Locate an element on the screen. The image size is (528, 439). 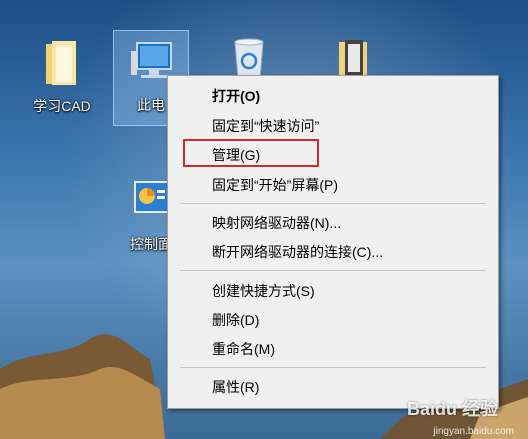
menu-item-rename: 重命名(M) is located at coordinates (333, 349).